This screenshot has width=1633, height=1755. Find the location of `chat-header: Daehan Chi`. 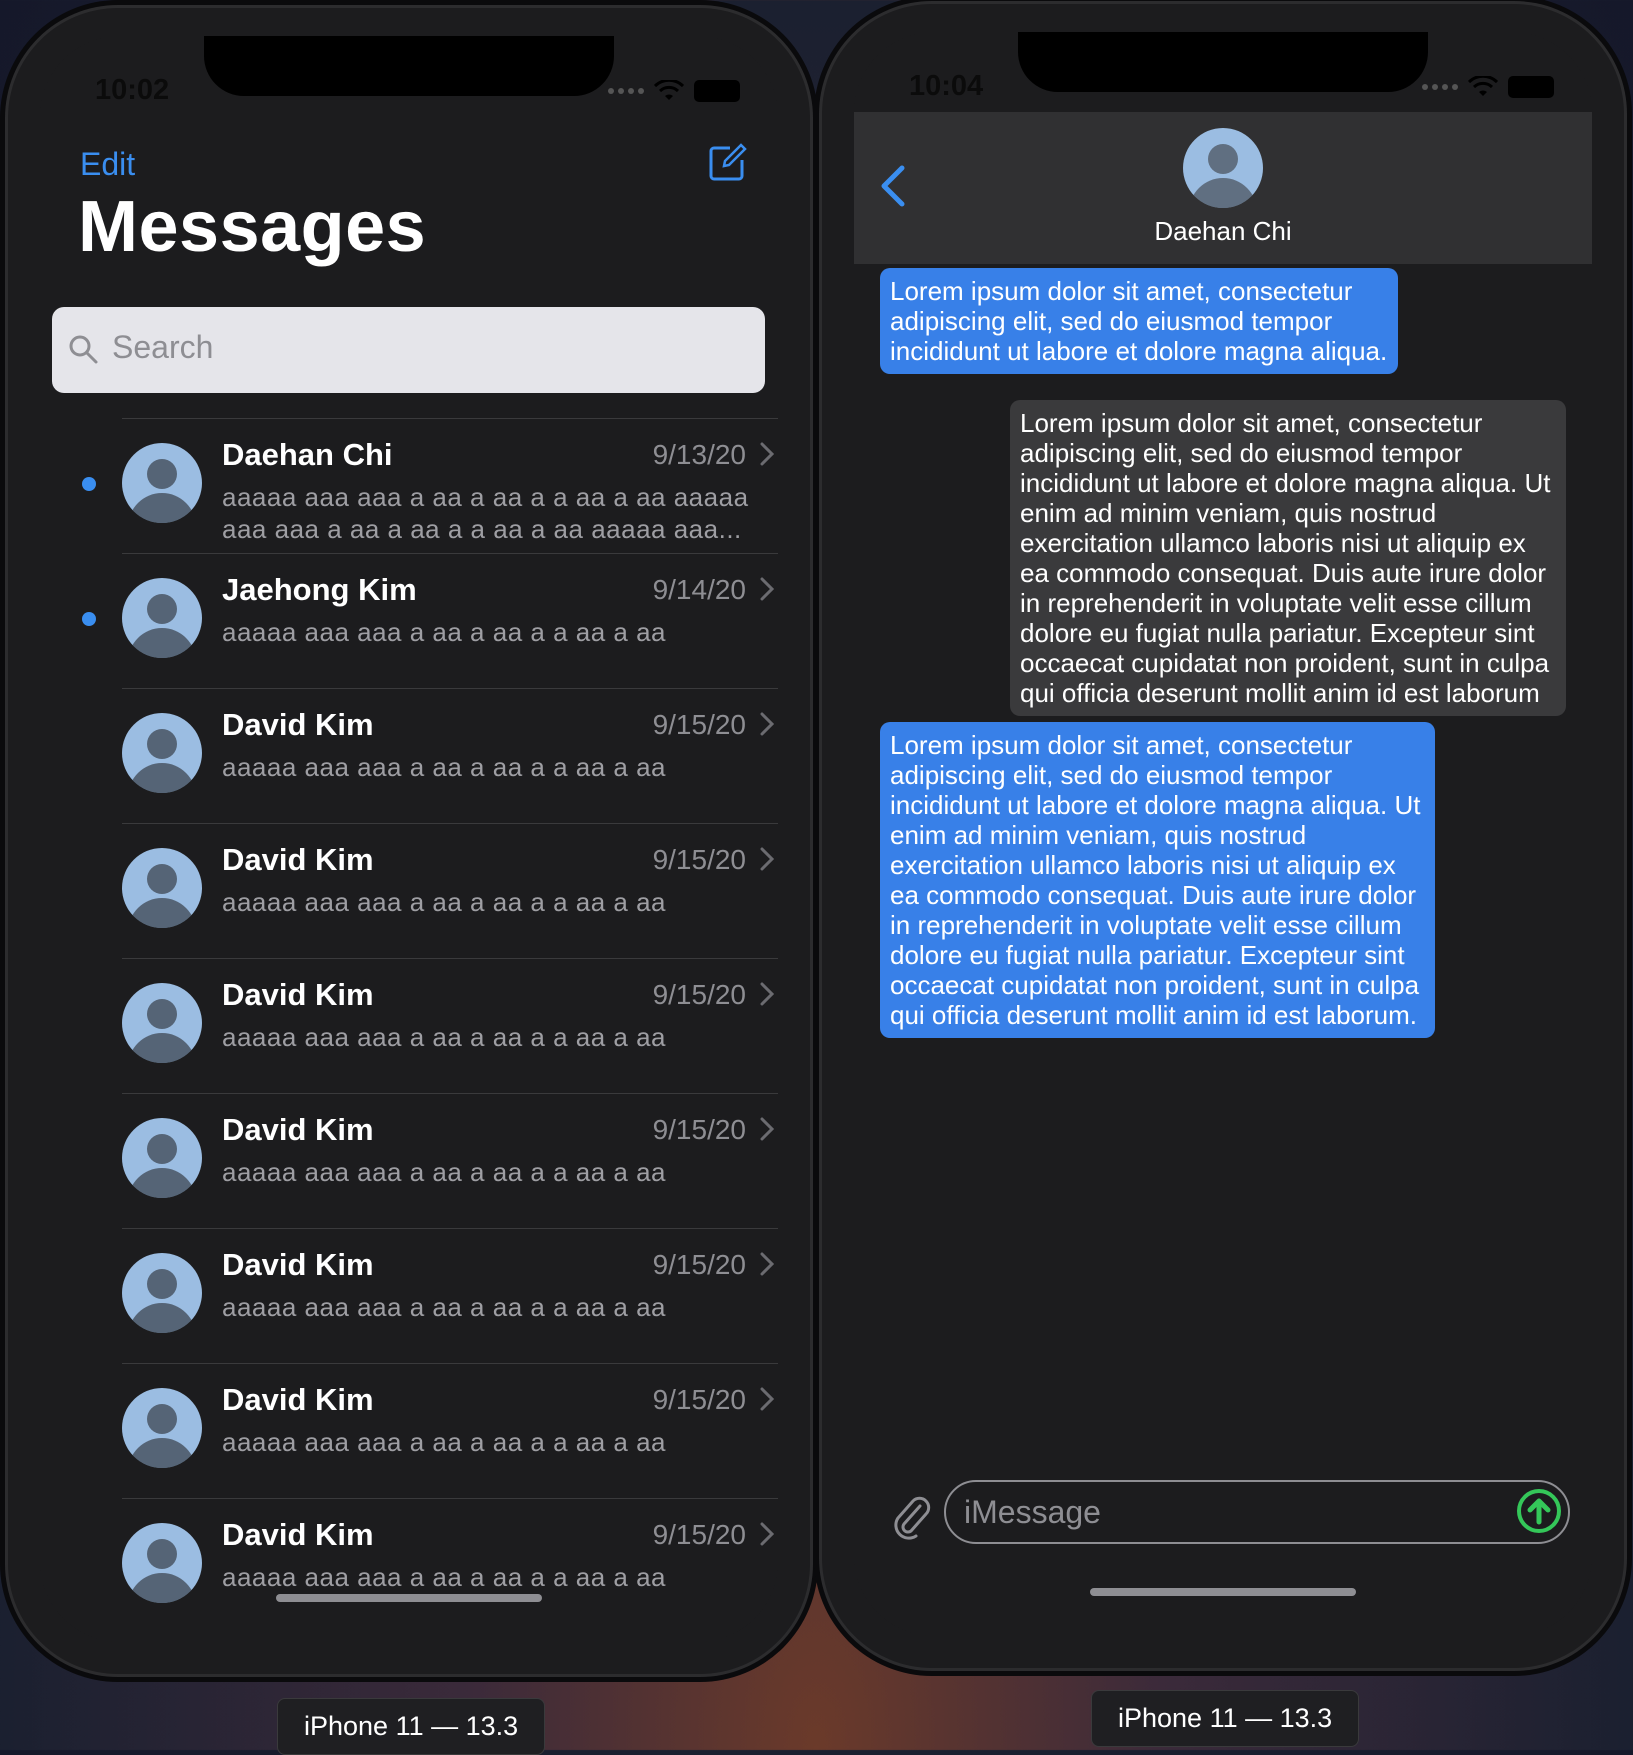

chat-header: Daehan Chi is located at coordinates (1223, 188).